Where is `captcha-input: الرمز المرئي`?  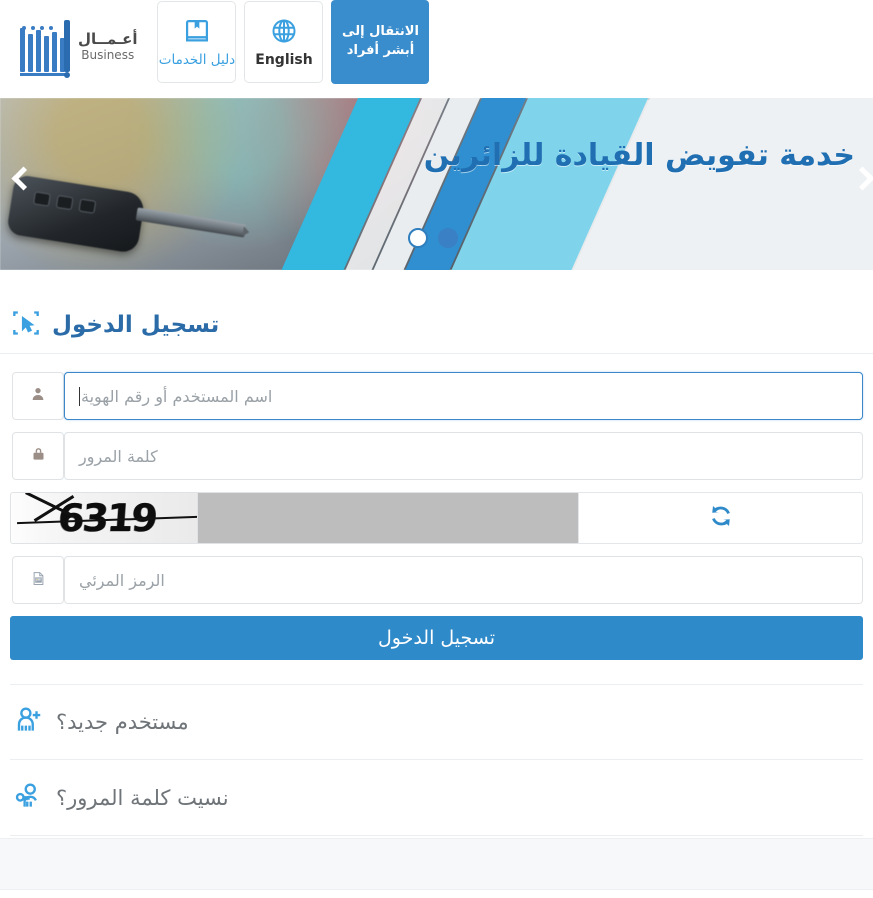 captcha-input: الرمز المرئي is located at coordinates (463, 580).